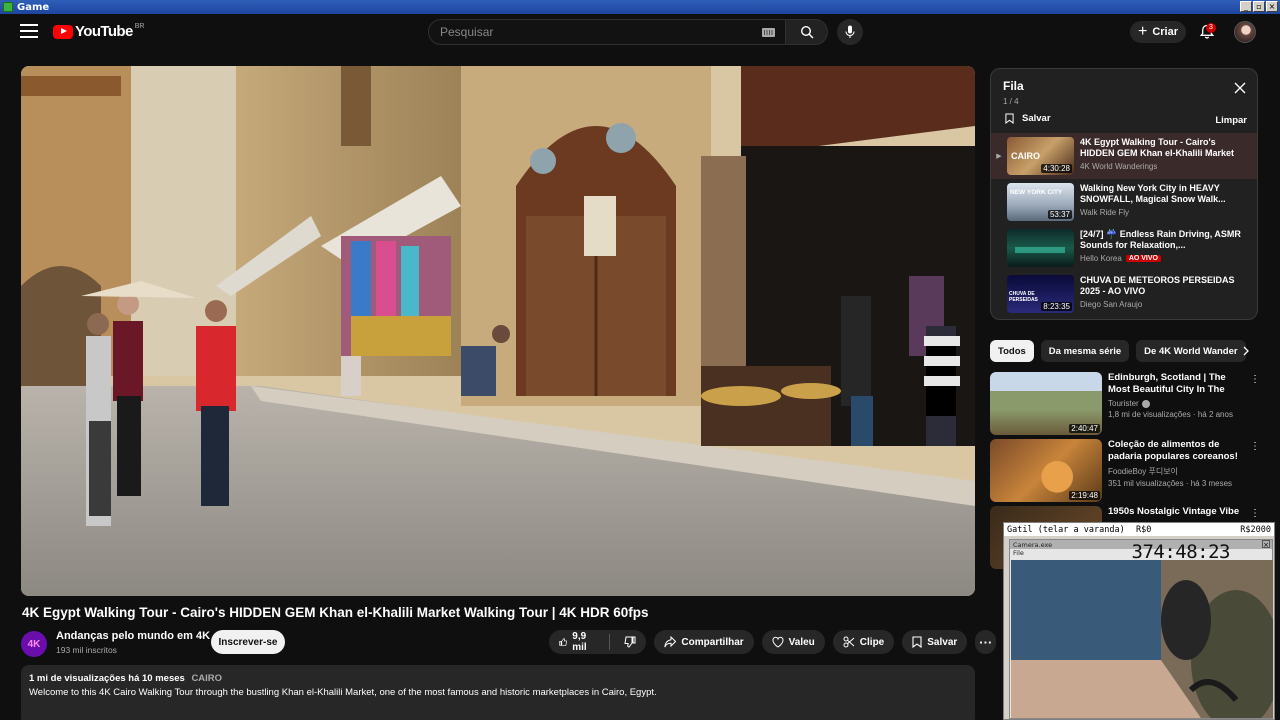 The height and width of the screenshot is (720, 1280). I want to click on notification-badge: 3, so click(1211, 28).